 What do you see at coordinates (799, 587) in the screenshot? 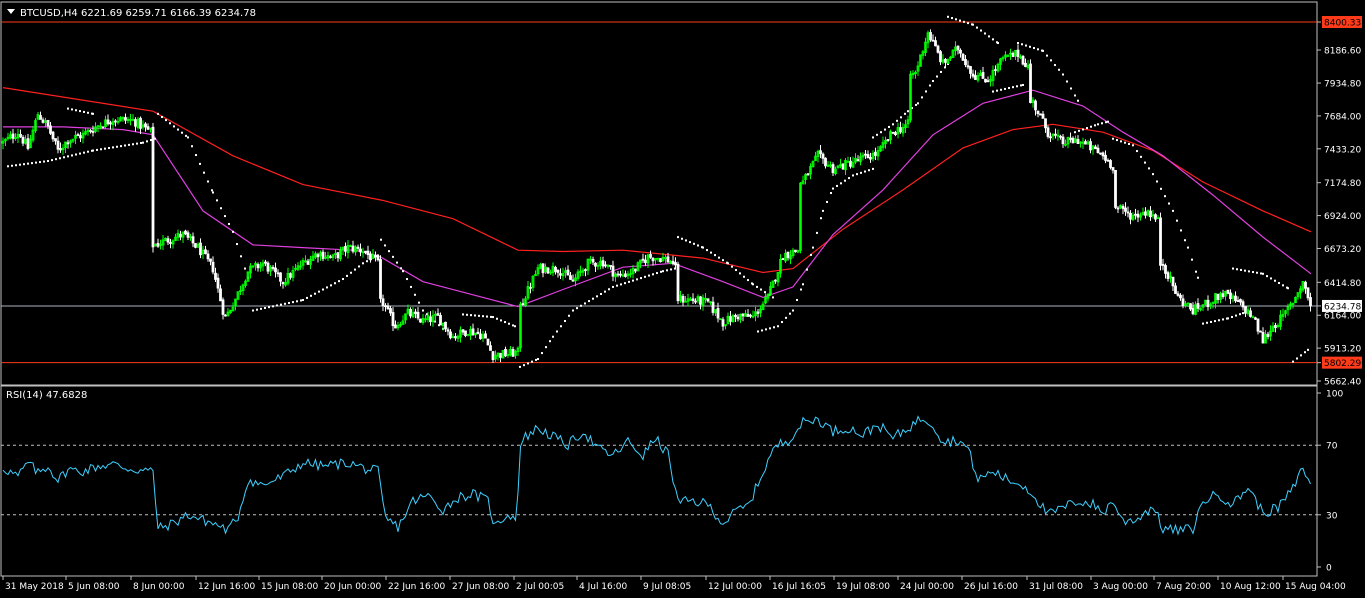
I see `time-tick-label: 16 Jul 16:05` at bounding box center [799, 587].